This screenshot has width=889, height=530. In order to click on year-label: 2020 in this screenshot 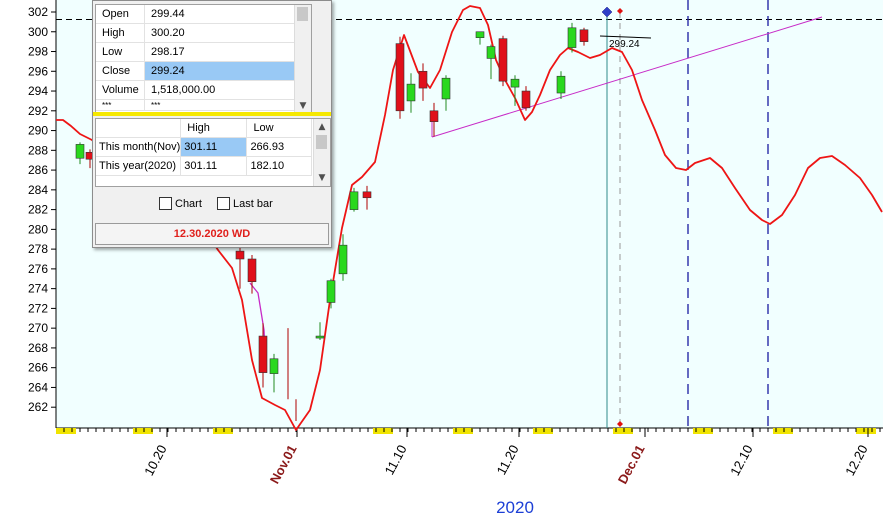, I will do `click(515, 507)`.